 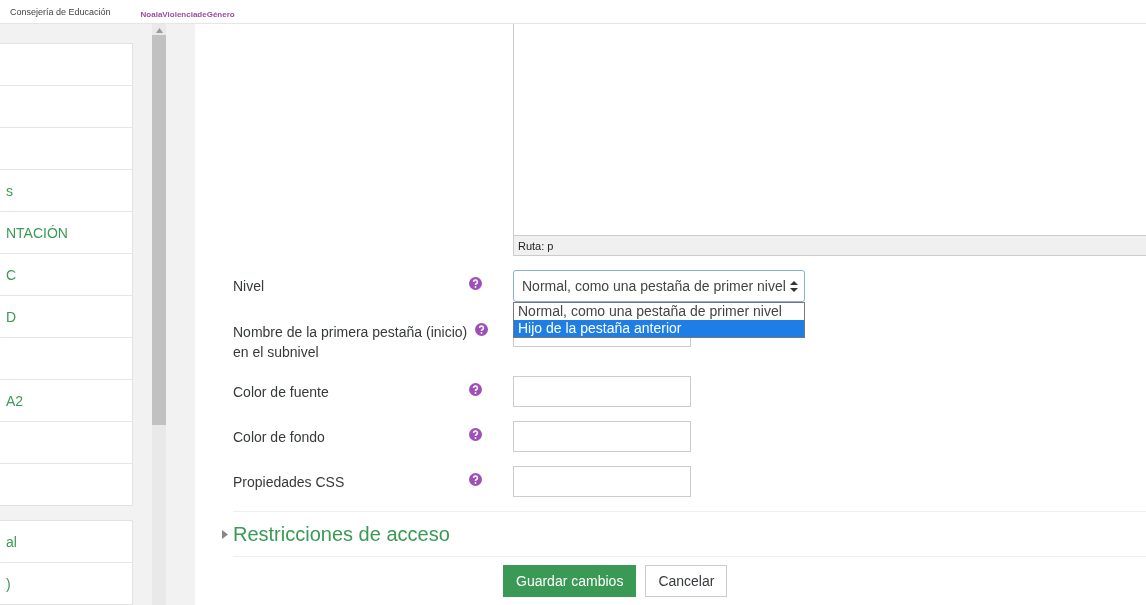 What do you see at coordinates (794, 286) in the screenshot?
I see `sort-caret-icon` at bounding box center [794, 286].